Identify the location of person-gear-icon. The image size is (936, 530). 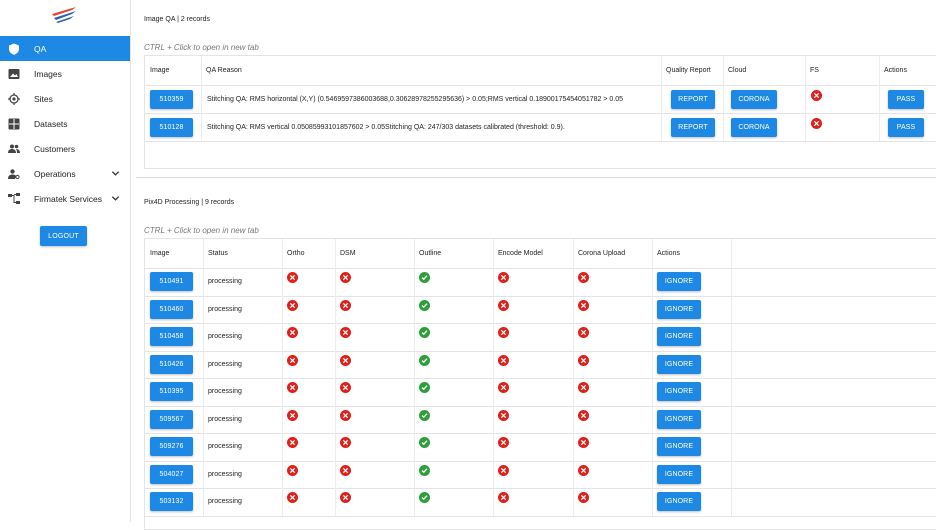
(14, 174).